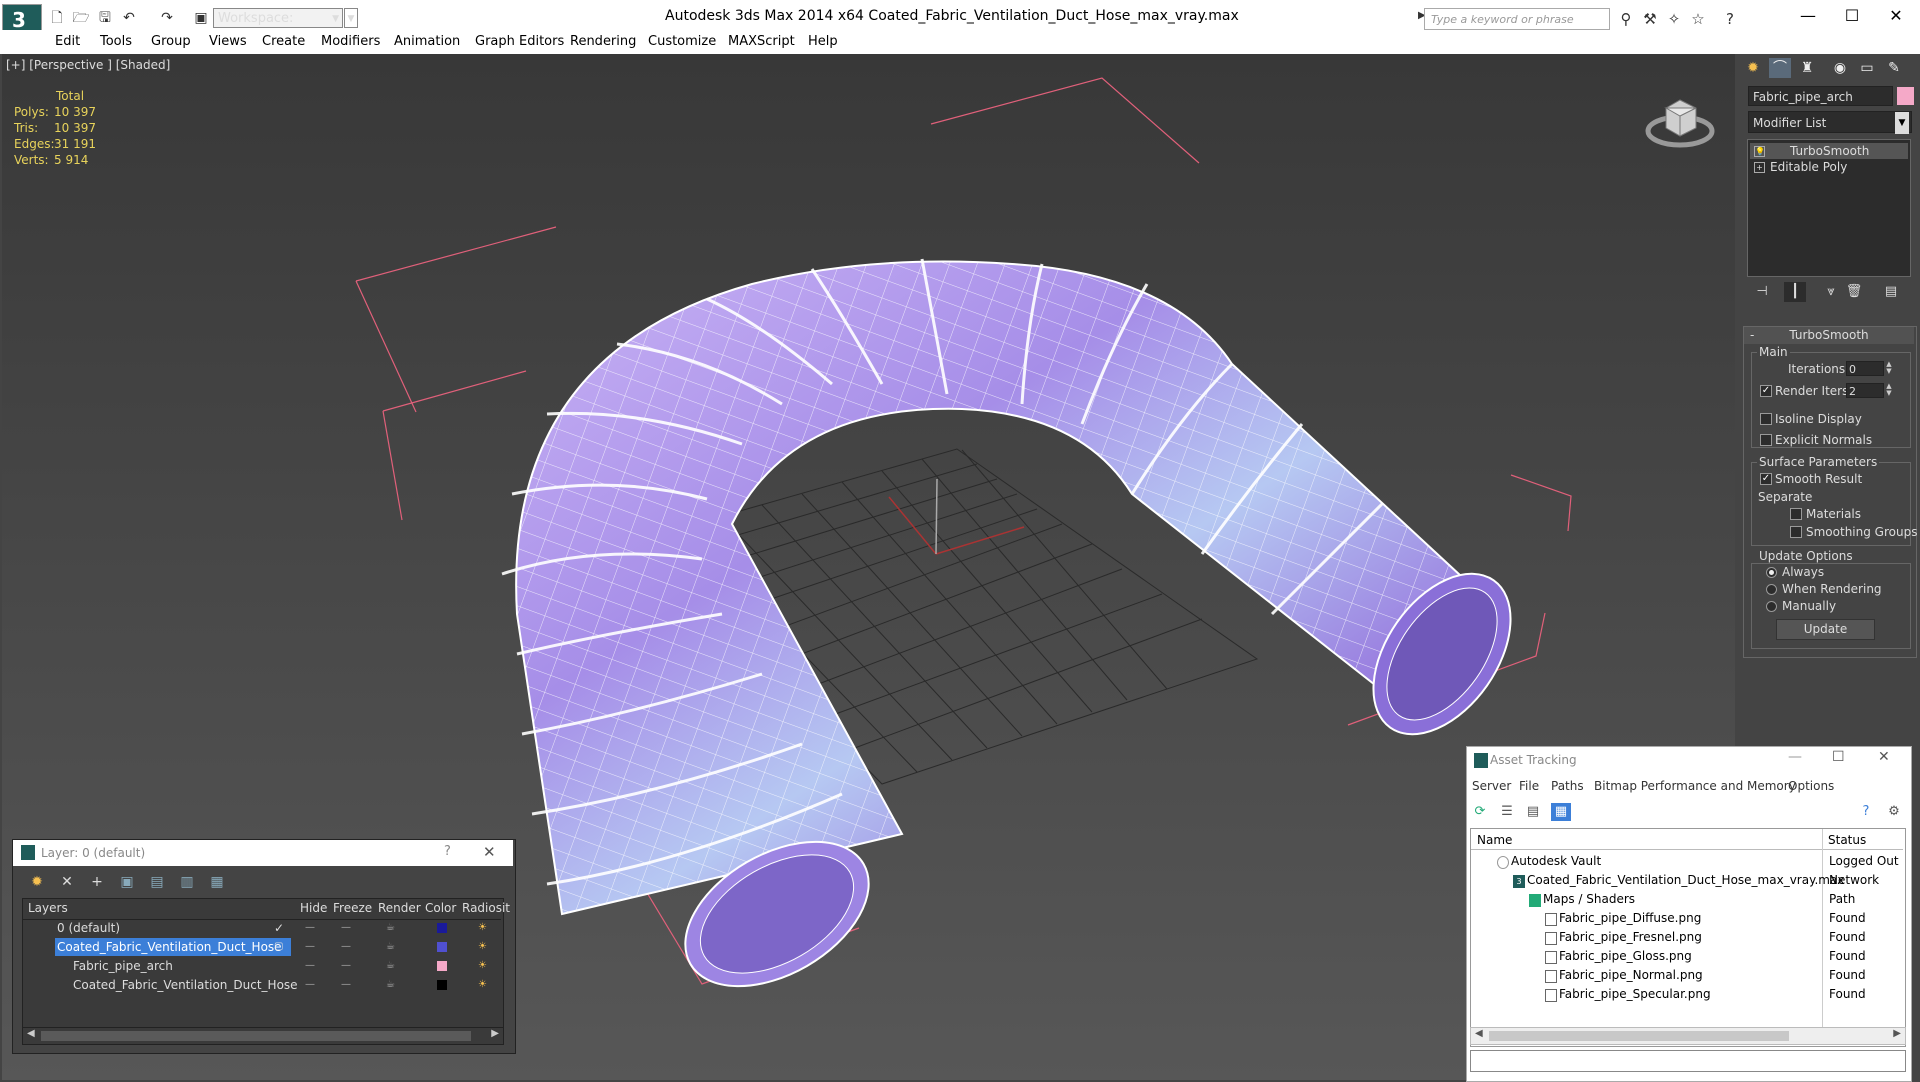 The width and height of the screenshot is (1920, 1082). I want to click on asset-row: Maps / Shaders, so click(1687, 899).